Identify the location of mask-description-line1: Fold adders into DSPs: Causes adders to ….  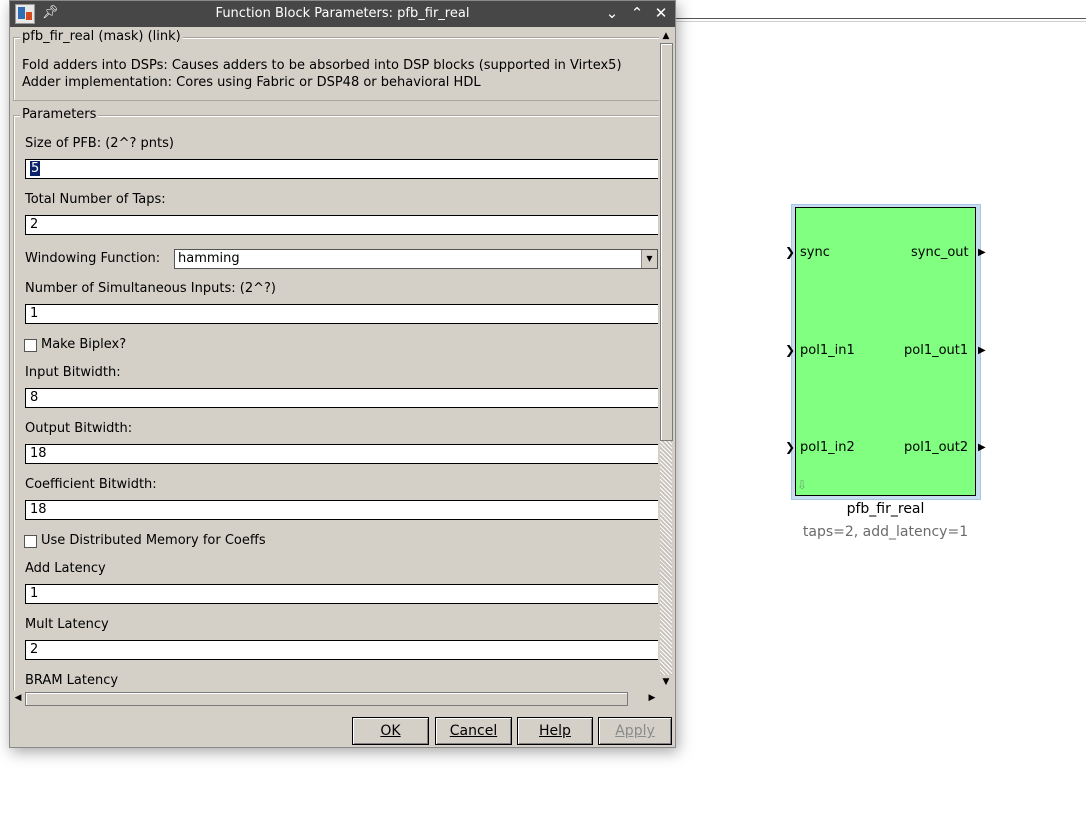
(322, 65).